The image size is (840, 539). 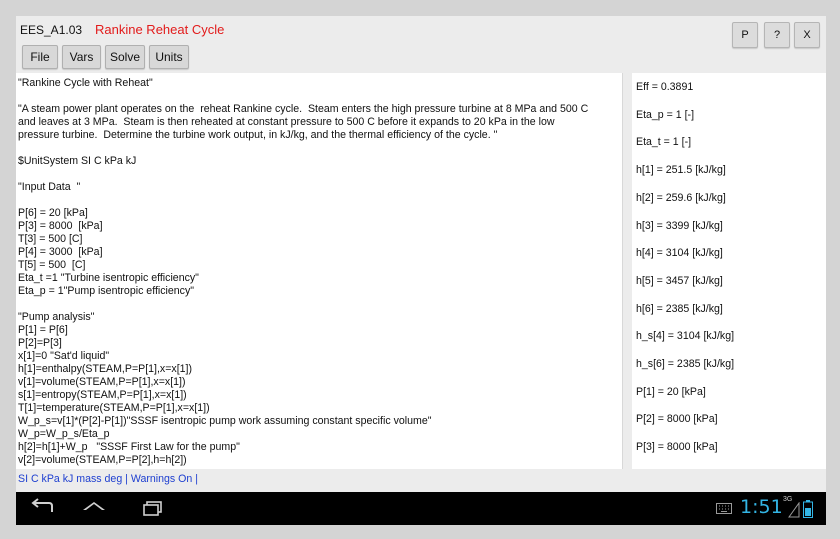 What do you see at coordinates (102, 382) in the screenshot?
I see `equation-line: v[1]=volume(STEAM,P=P[1],x=x[1])` at bounding box center [102, 382].